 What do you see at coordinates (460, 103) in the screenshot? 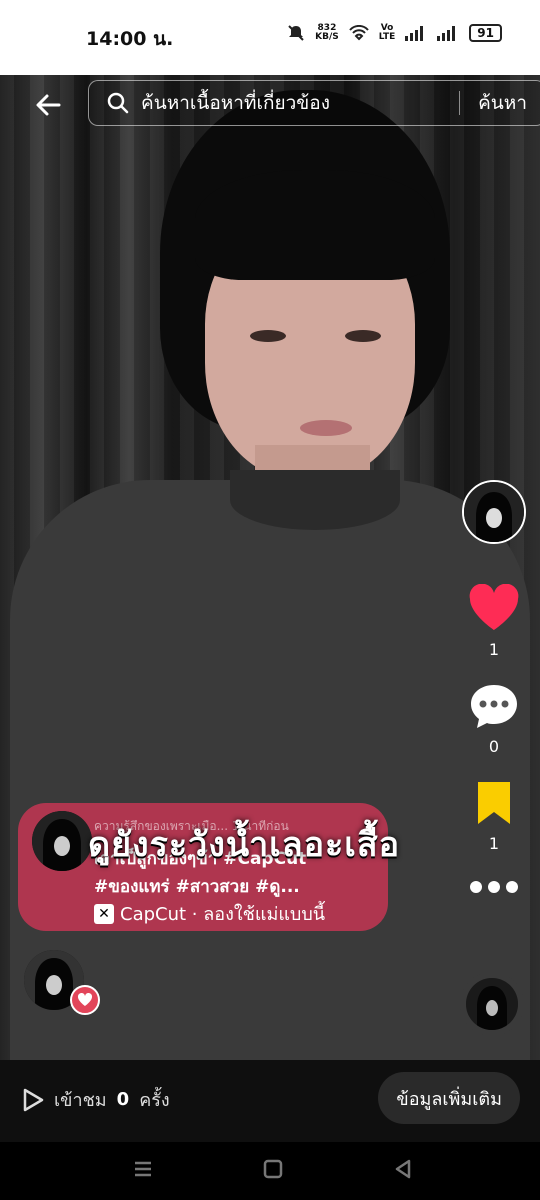
I see `search-divider` at bounding box center [460, 103].